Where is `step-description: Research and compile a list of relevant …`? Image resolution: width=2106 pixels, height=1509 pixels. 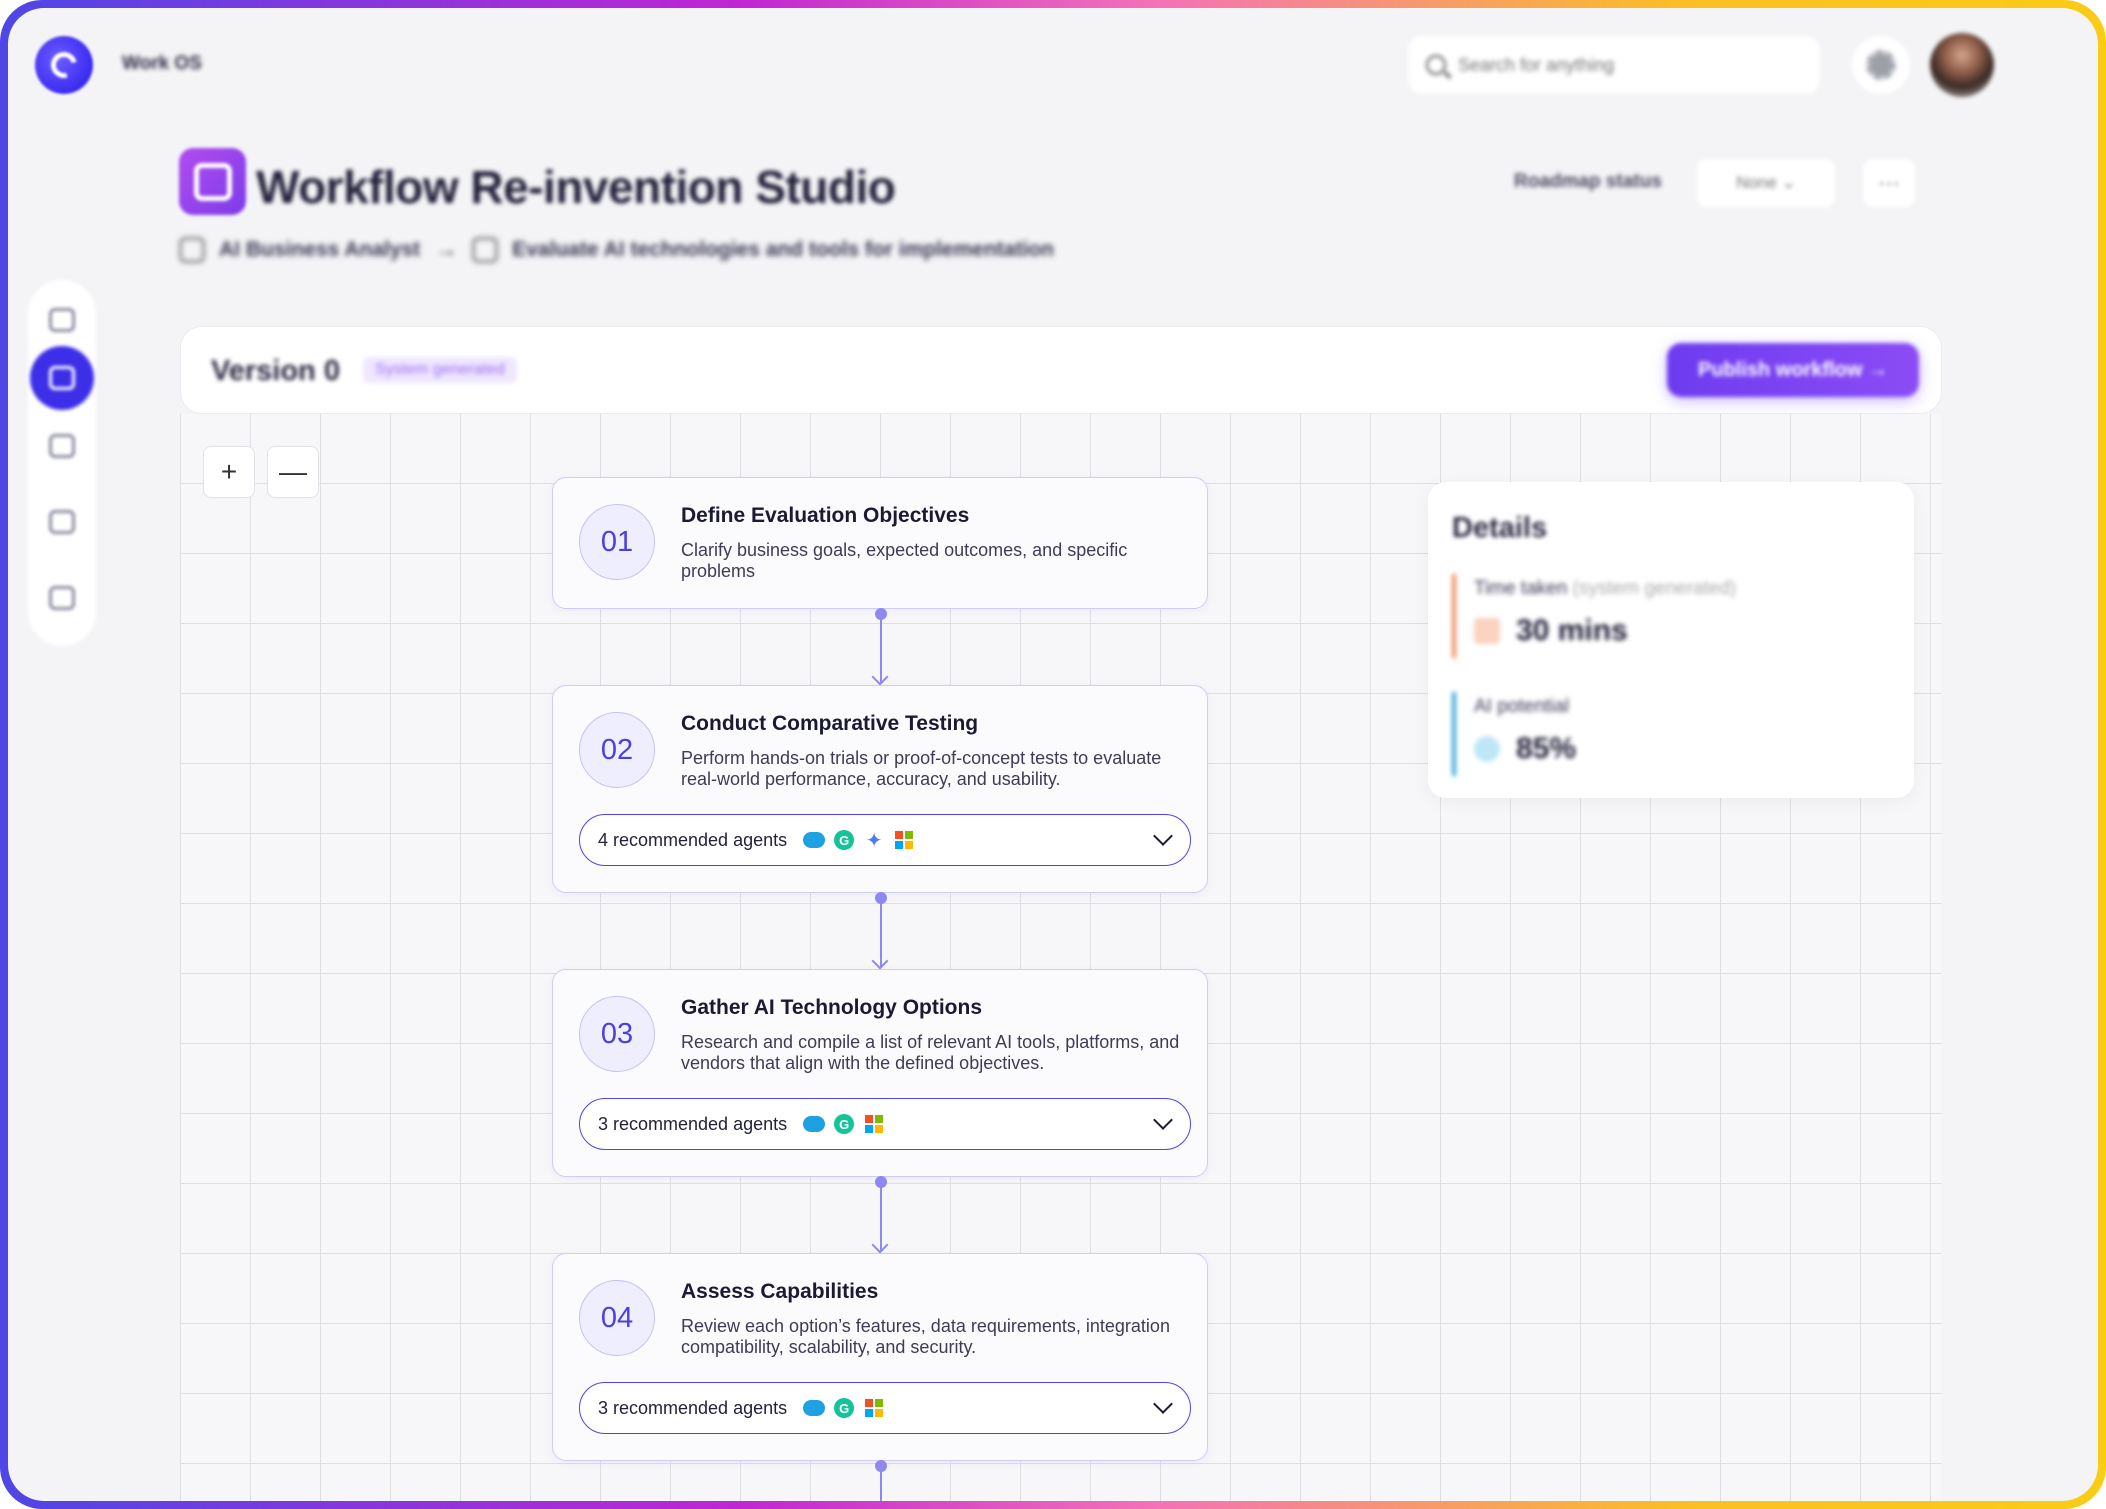
step-description: Research and compile a list of relevant … is located at coordinates (930, 1052).